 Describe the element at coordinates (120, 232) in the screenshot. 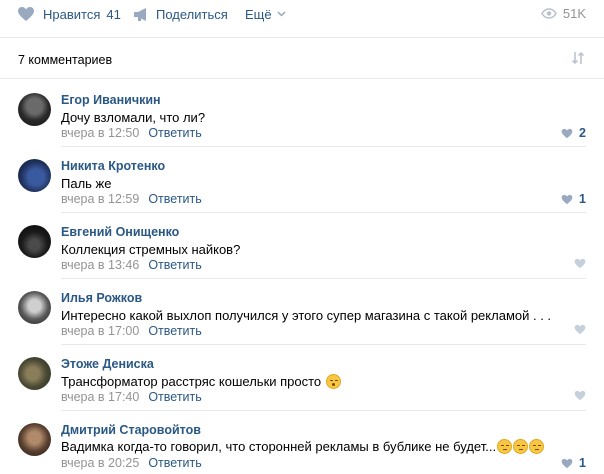

I see `comment-author: Евгений Онищенко` at that location.